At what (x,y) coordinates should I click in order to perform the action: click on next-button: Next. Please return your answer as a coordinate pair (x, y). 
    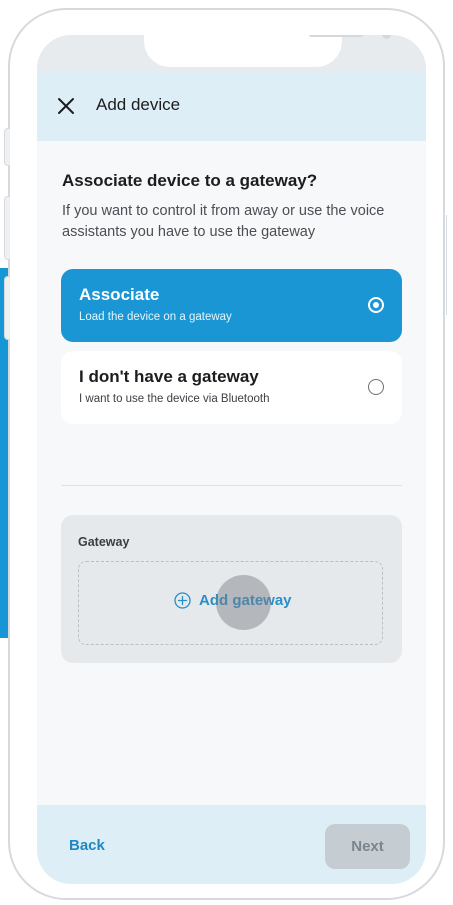
    Looking at the image, I should click on (367, 846).